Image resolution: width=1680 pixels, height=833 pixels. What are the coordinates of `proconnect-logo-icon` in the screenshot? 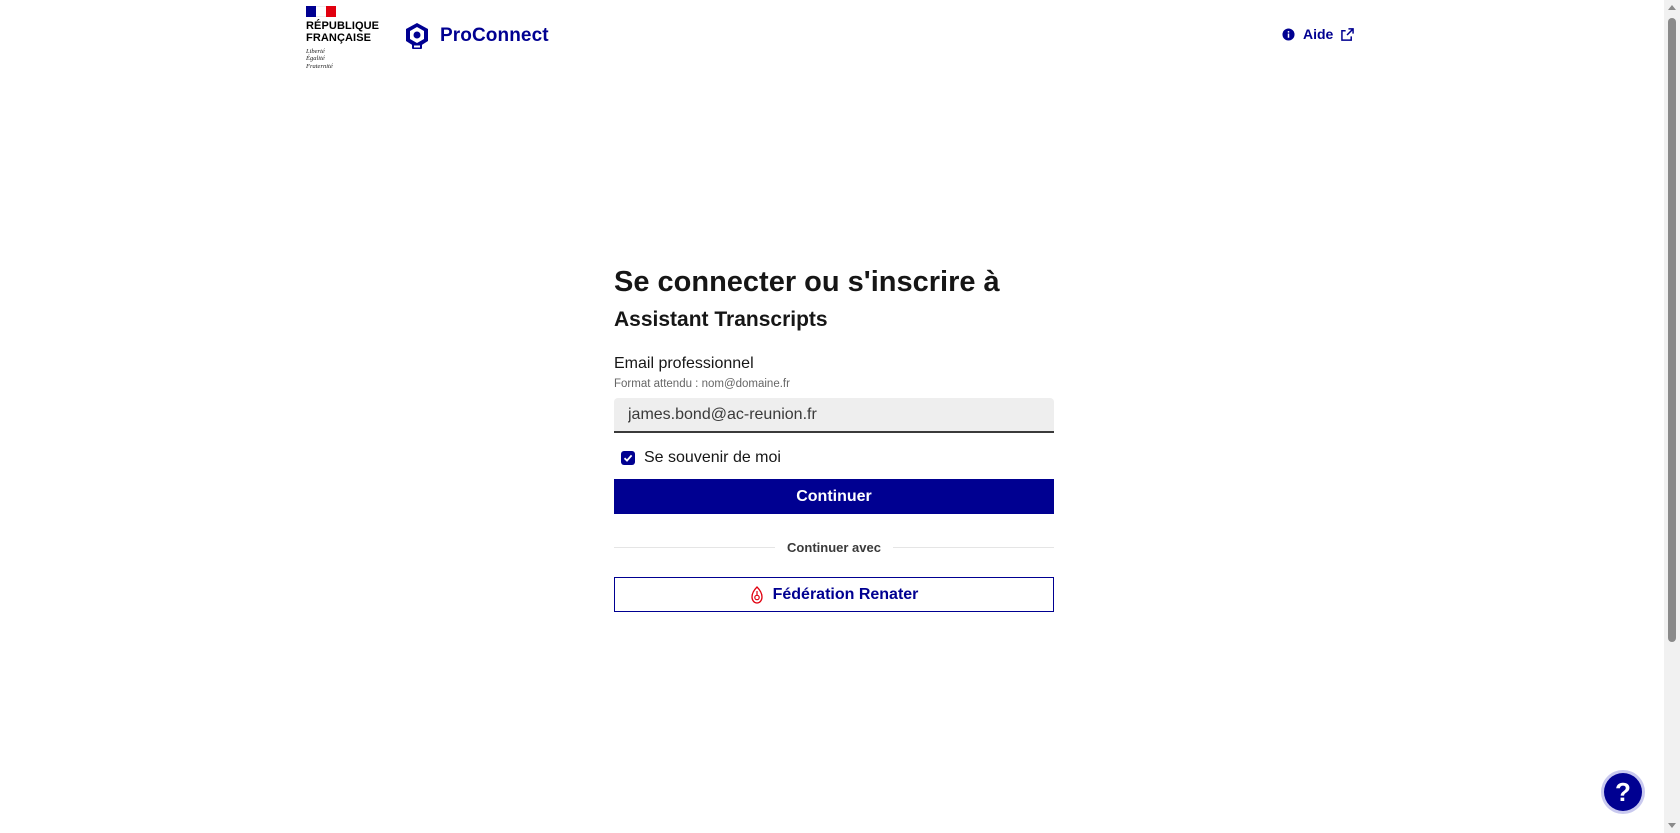 It's located at (417, 36).